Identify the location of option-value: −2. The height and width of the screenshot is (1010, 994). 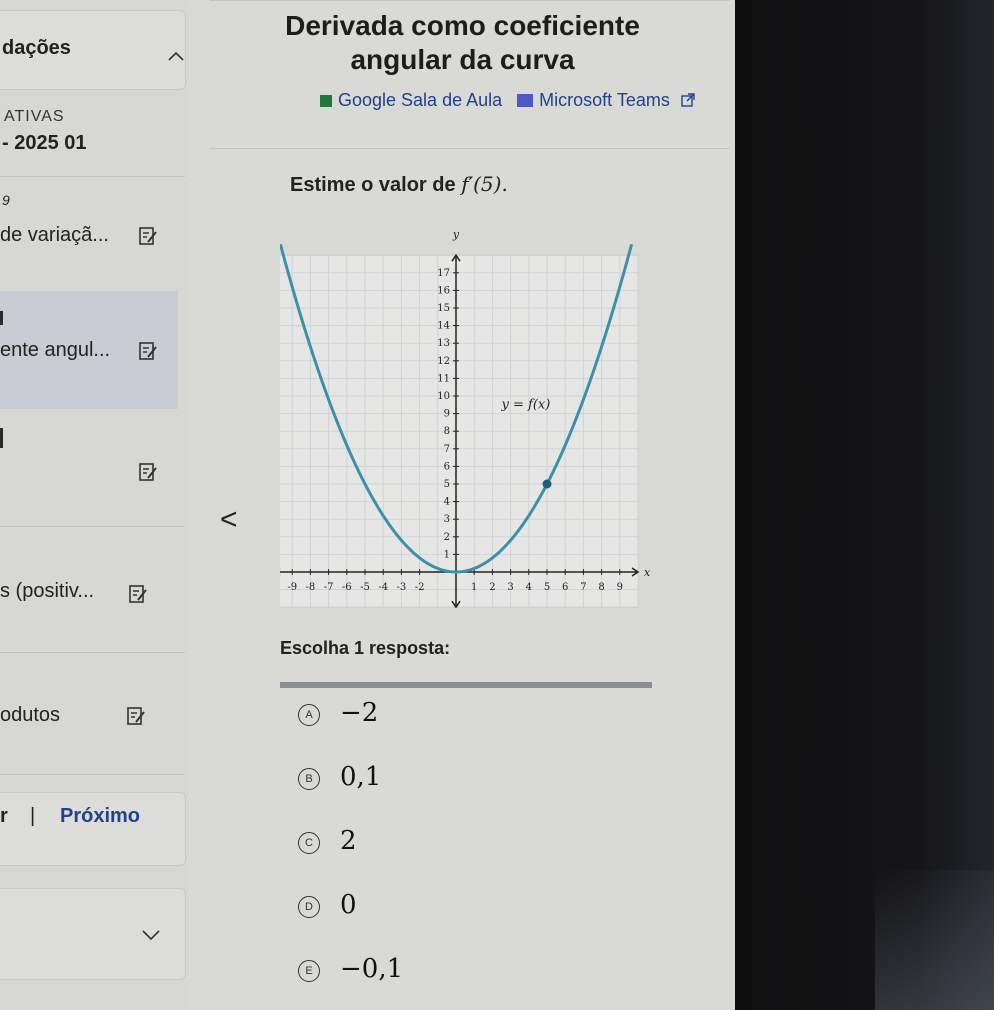
(359, 713).